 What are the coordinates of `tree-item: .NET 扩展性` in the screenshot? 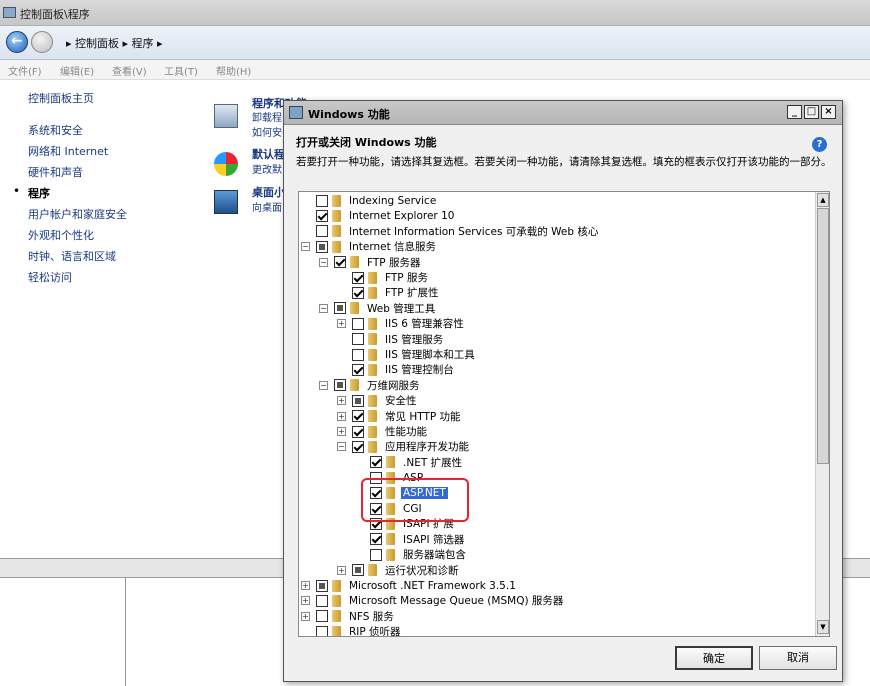 It's located at (409, 462).